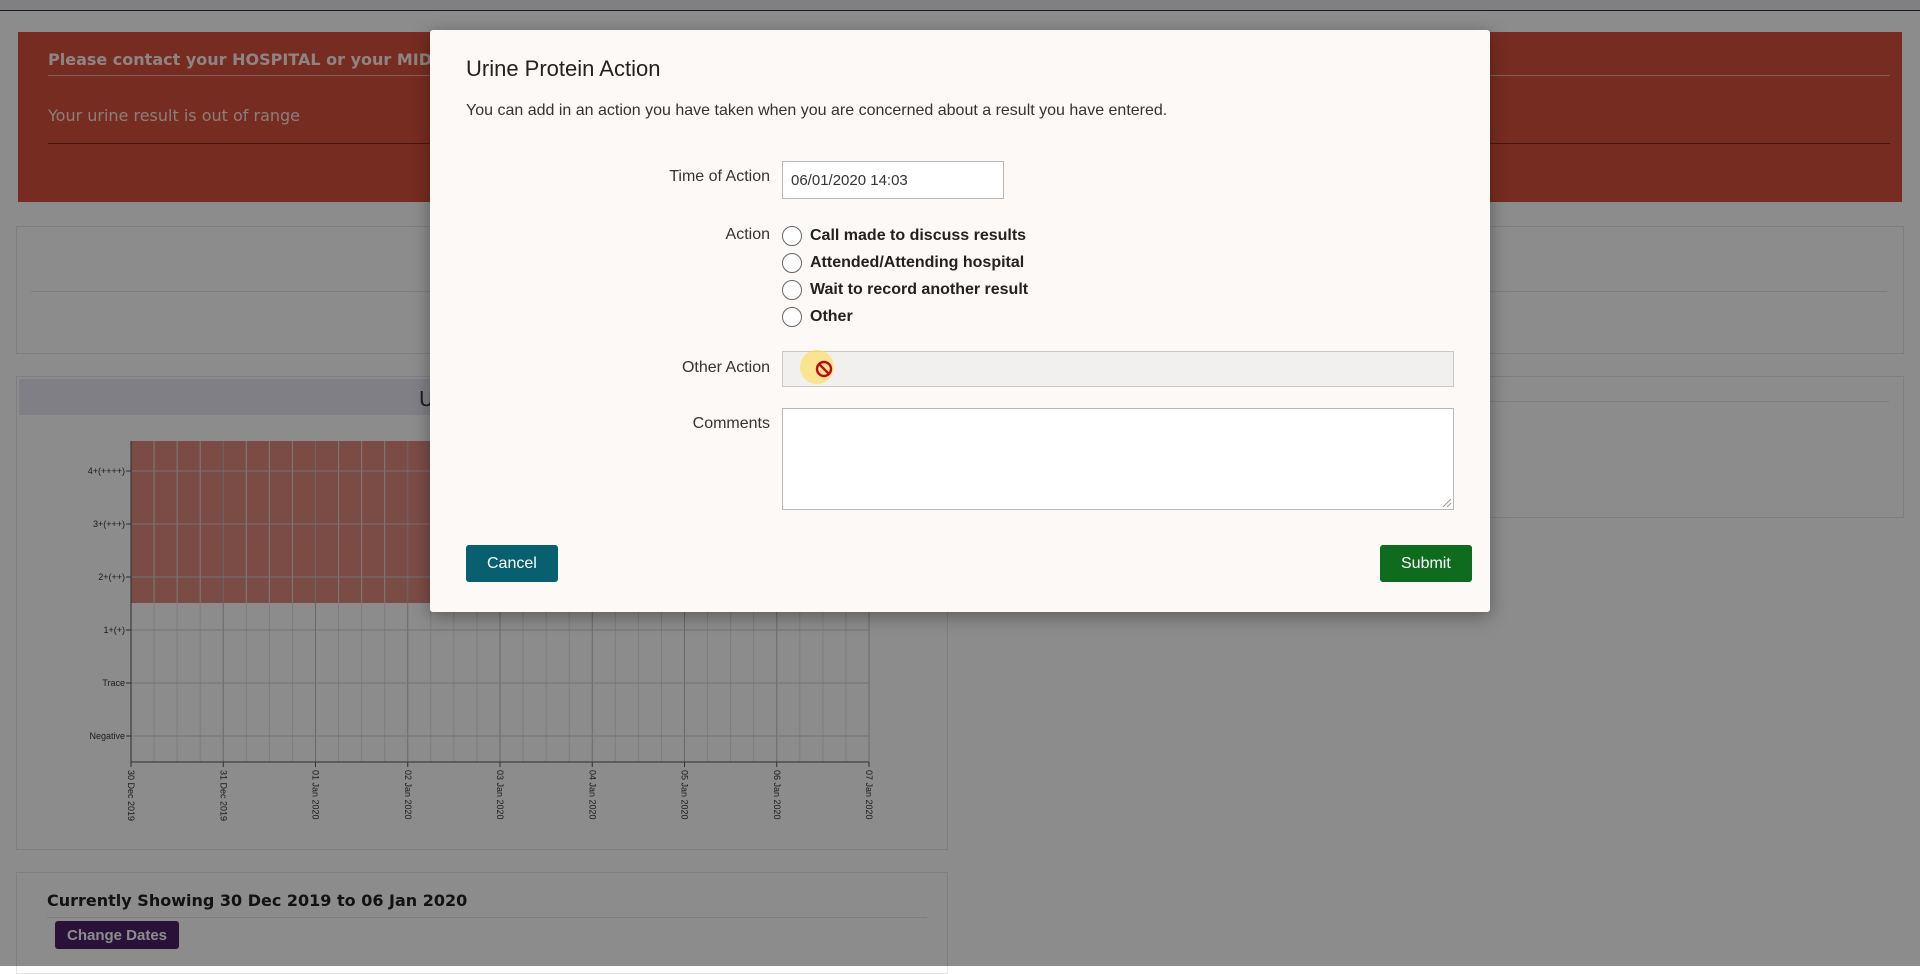 This screenshot has width=1920, height=974. Describe the element at coordinates (1118, 369) in the screenshot. I see `other-action-input` at that location.